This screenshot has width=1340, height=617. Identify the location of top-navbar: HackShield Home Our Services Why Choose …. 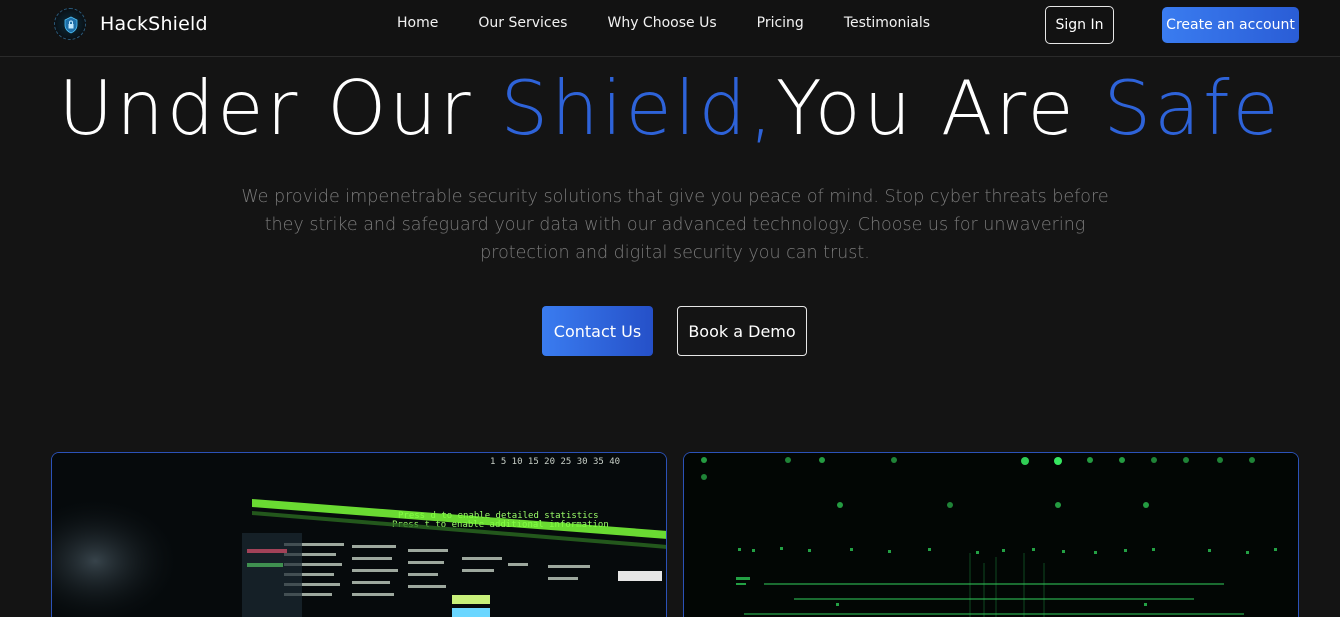
(670, 28).